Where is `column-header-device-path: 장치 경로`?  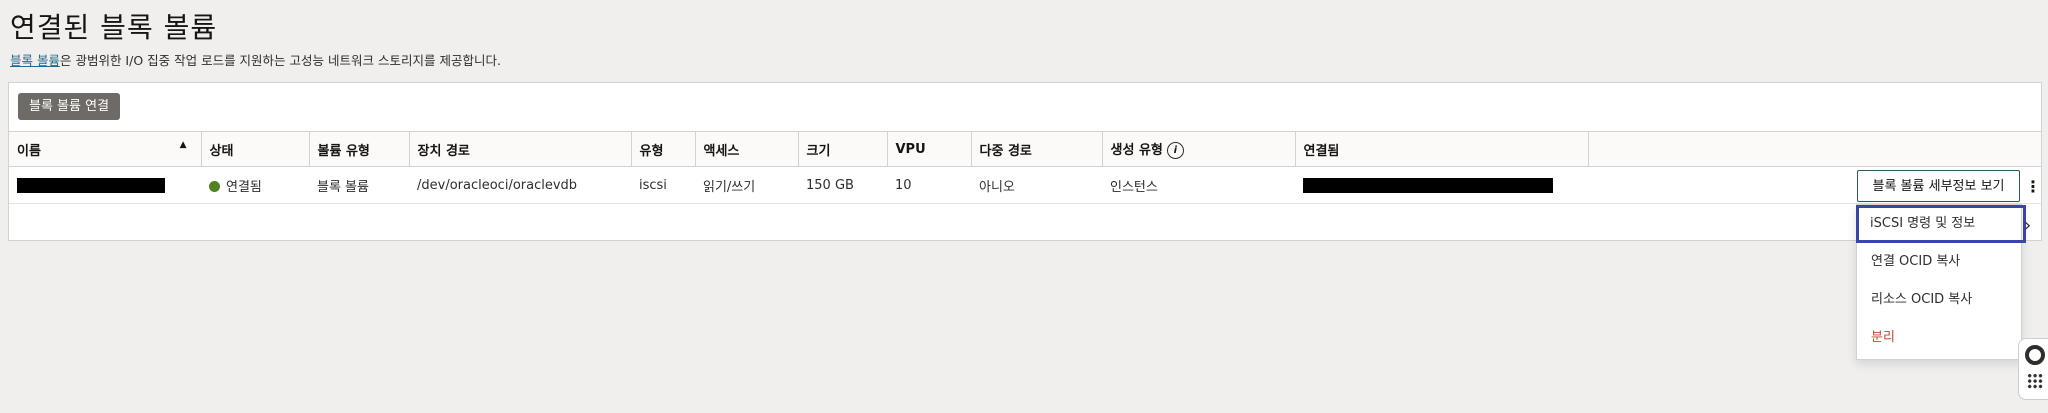 column-header-device-path: 장치 경로 is located at coordinates (519, 149).